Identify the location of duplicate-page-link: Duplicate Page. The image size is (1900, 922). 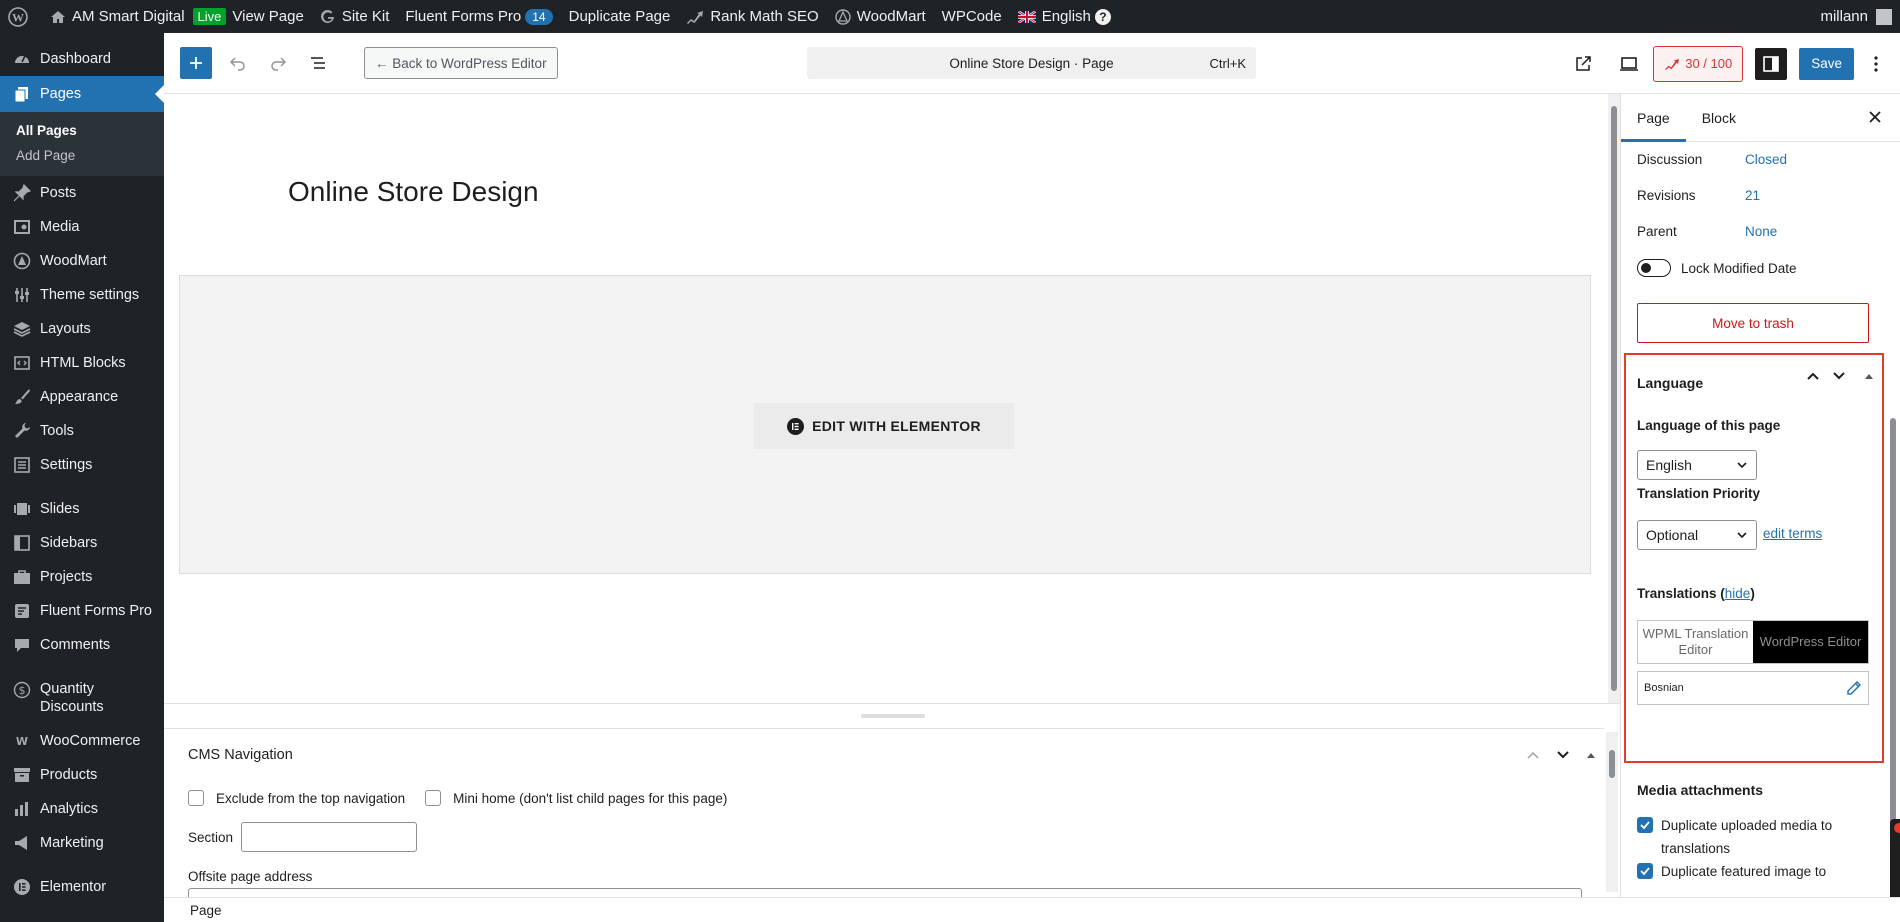
(620, 16).